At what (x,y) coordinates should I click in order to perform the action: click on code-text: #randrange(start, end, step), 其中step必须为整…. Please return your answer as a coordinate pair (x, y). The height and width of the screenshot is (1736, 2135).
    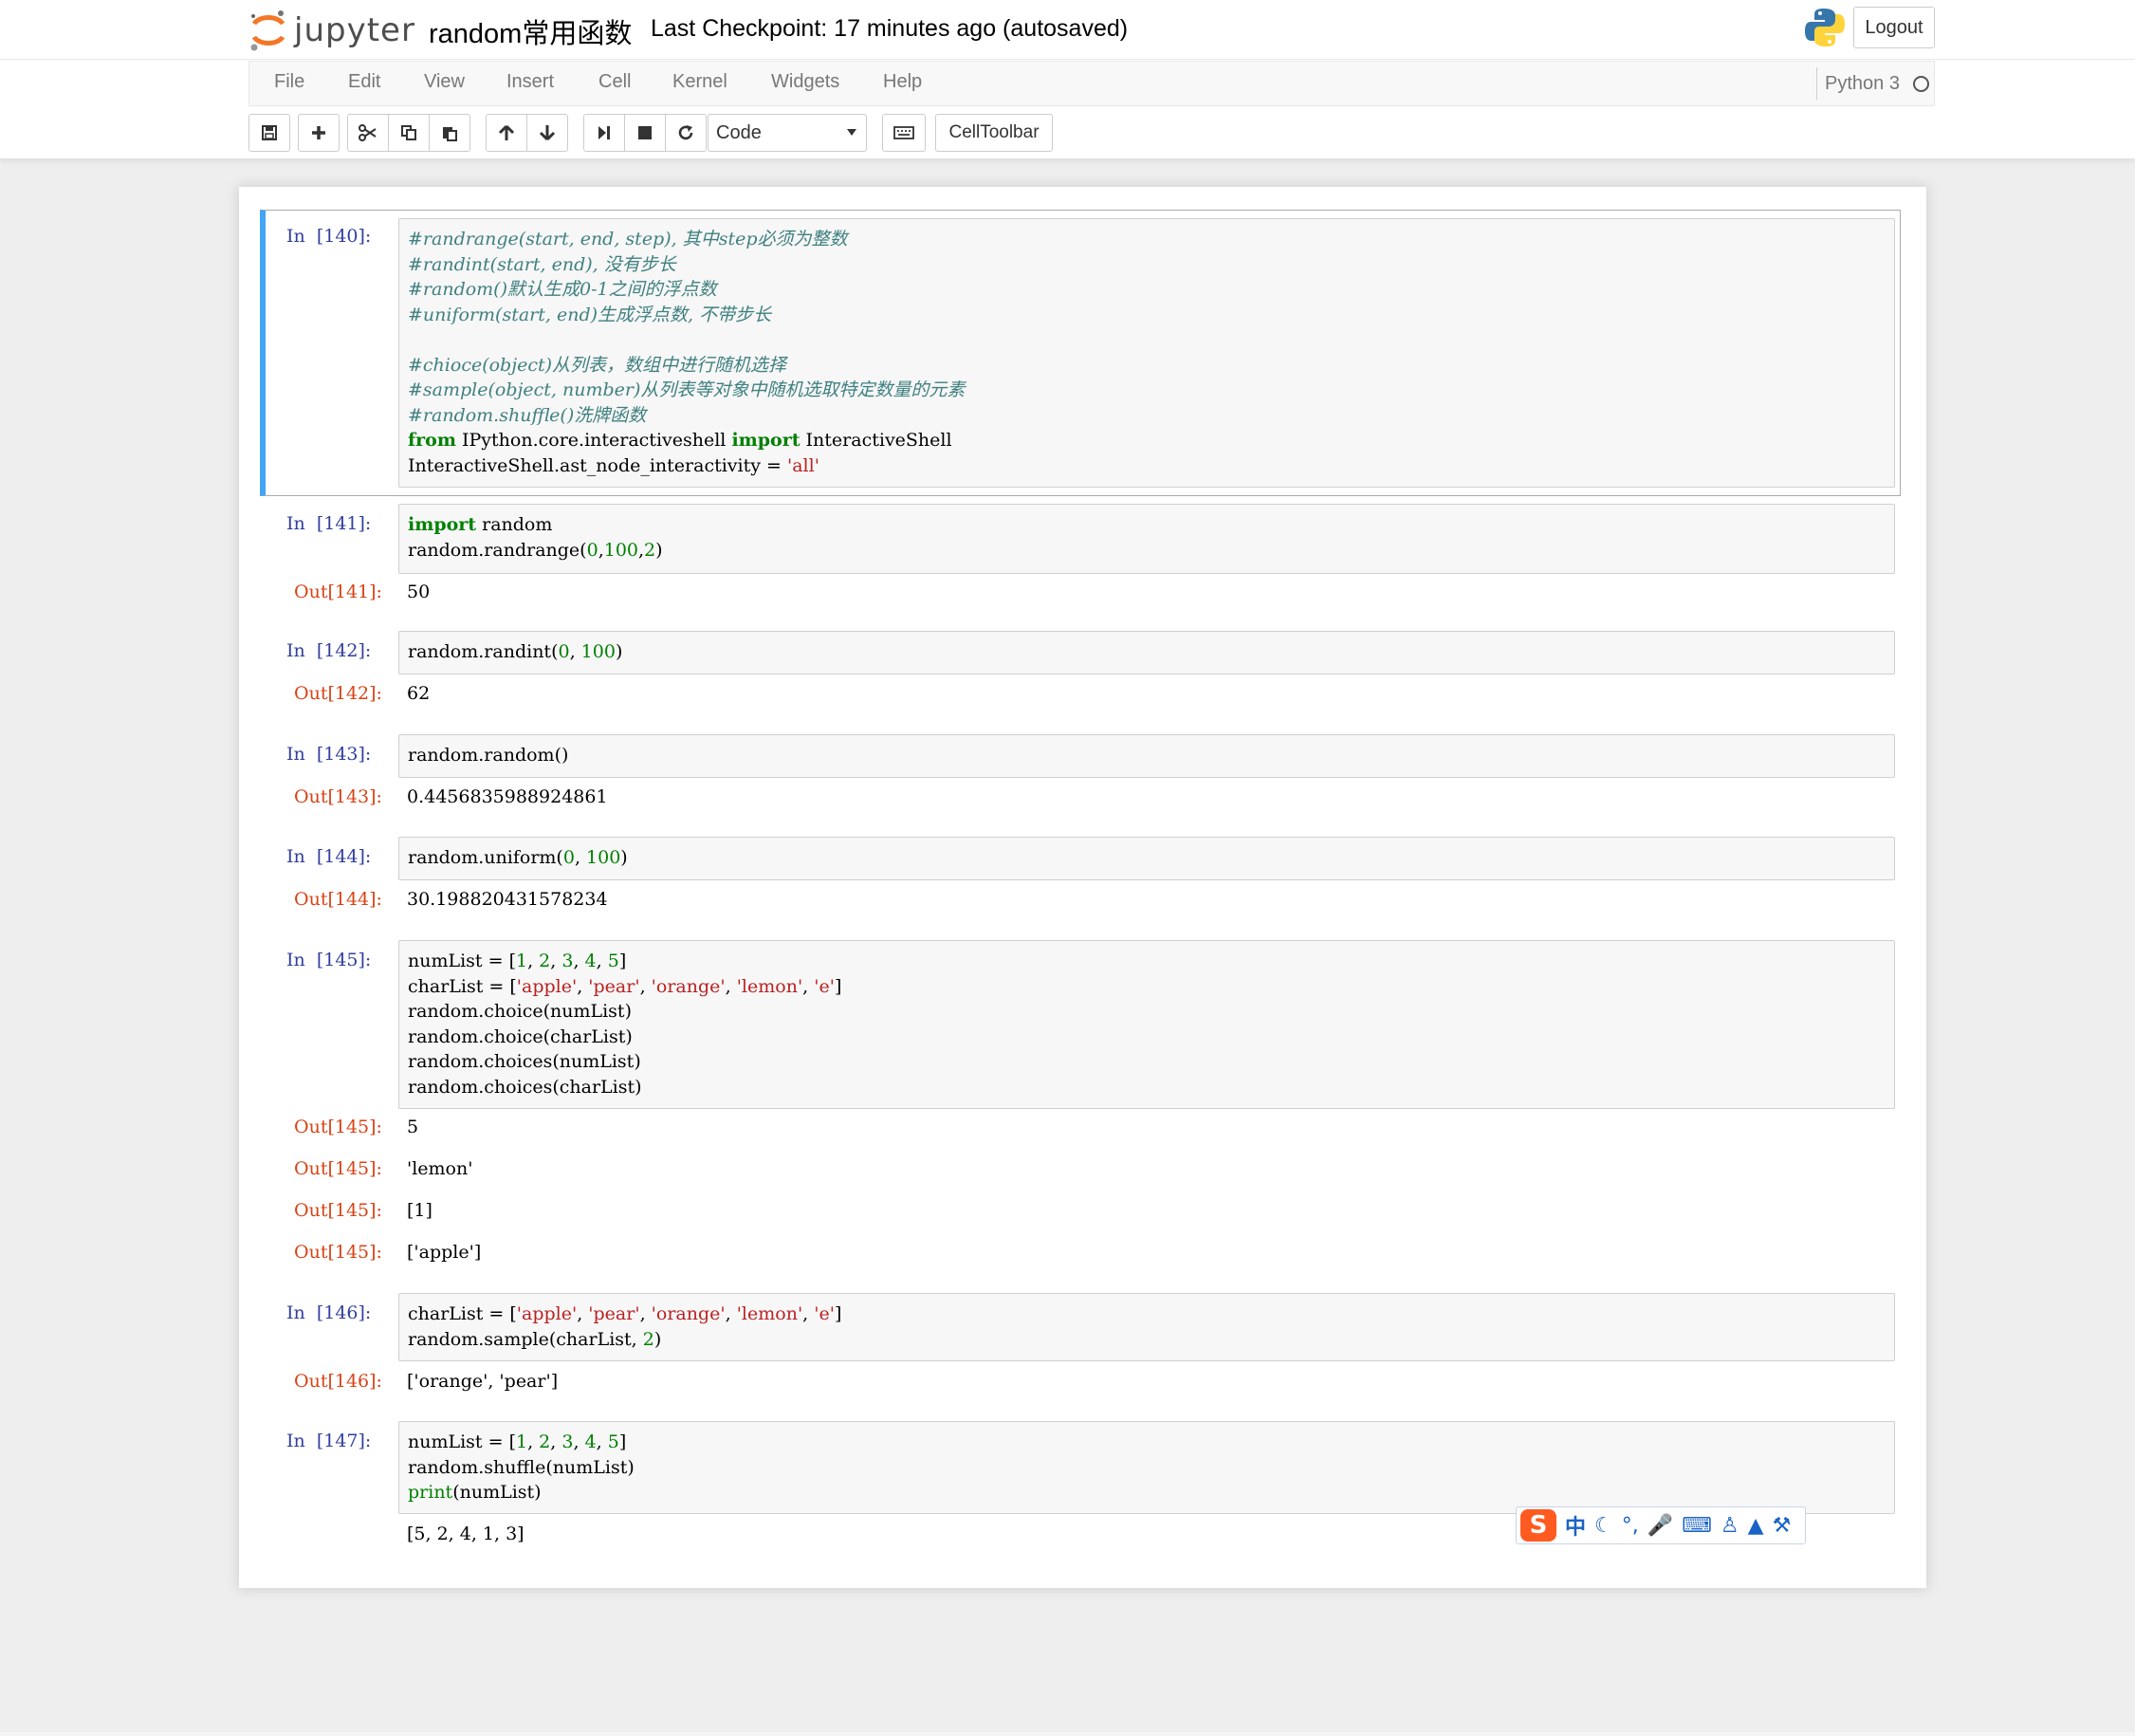
    Looking at the image, I should click on (1146, 349).